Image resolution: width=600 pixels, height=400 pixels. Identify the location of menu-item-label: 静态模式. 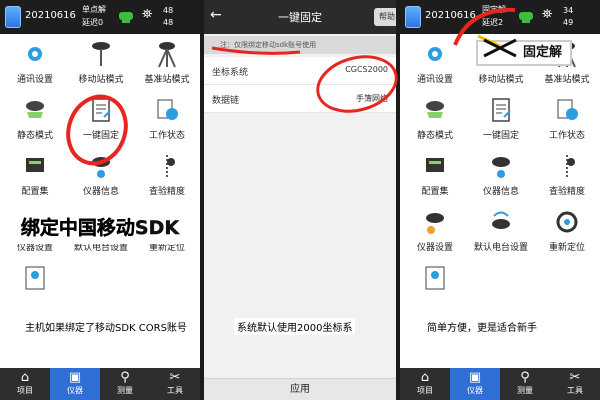
(434, 136).